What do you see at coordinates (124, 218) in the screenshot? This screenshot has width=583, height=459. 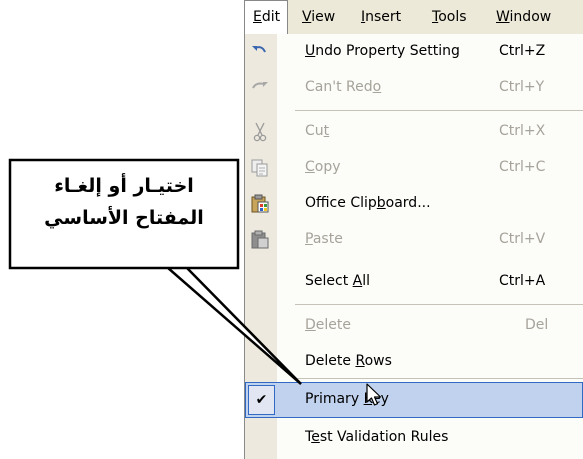 I see `callout-line-2: المفتاح الأساسي` at bounding box center [124, 218].